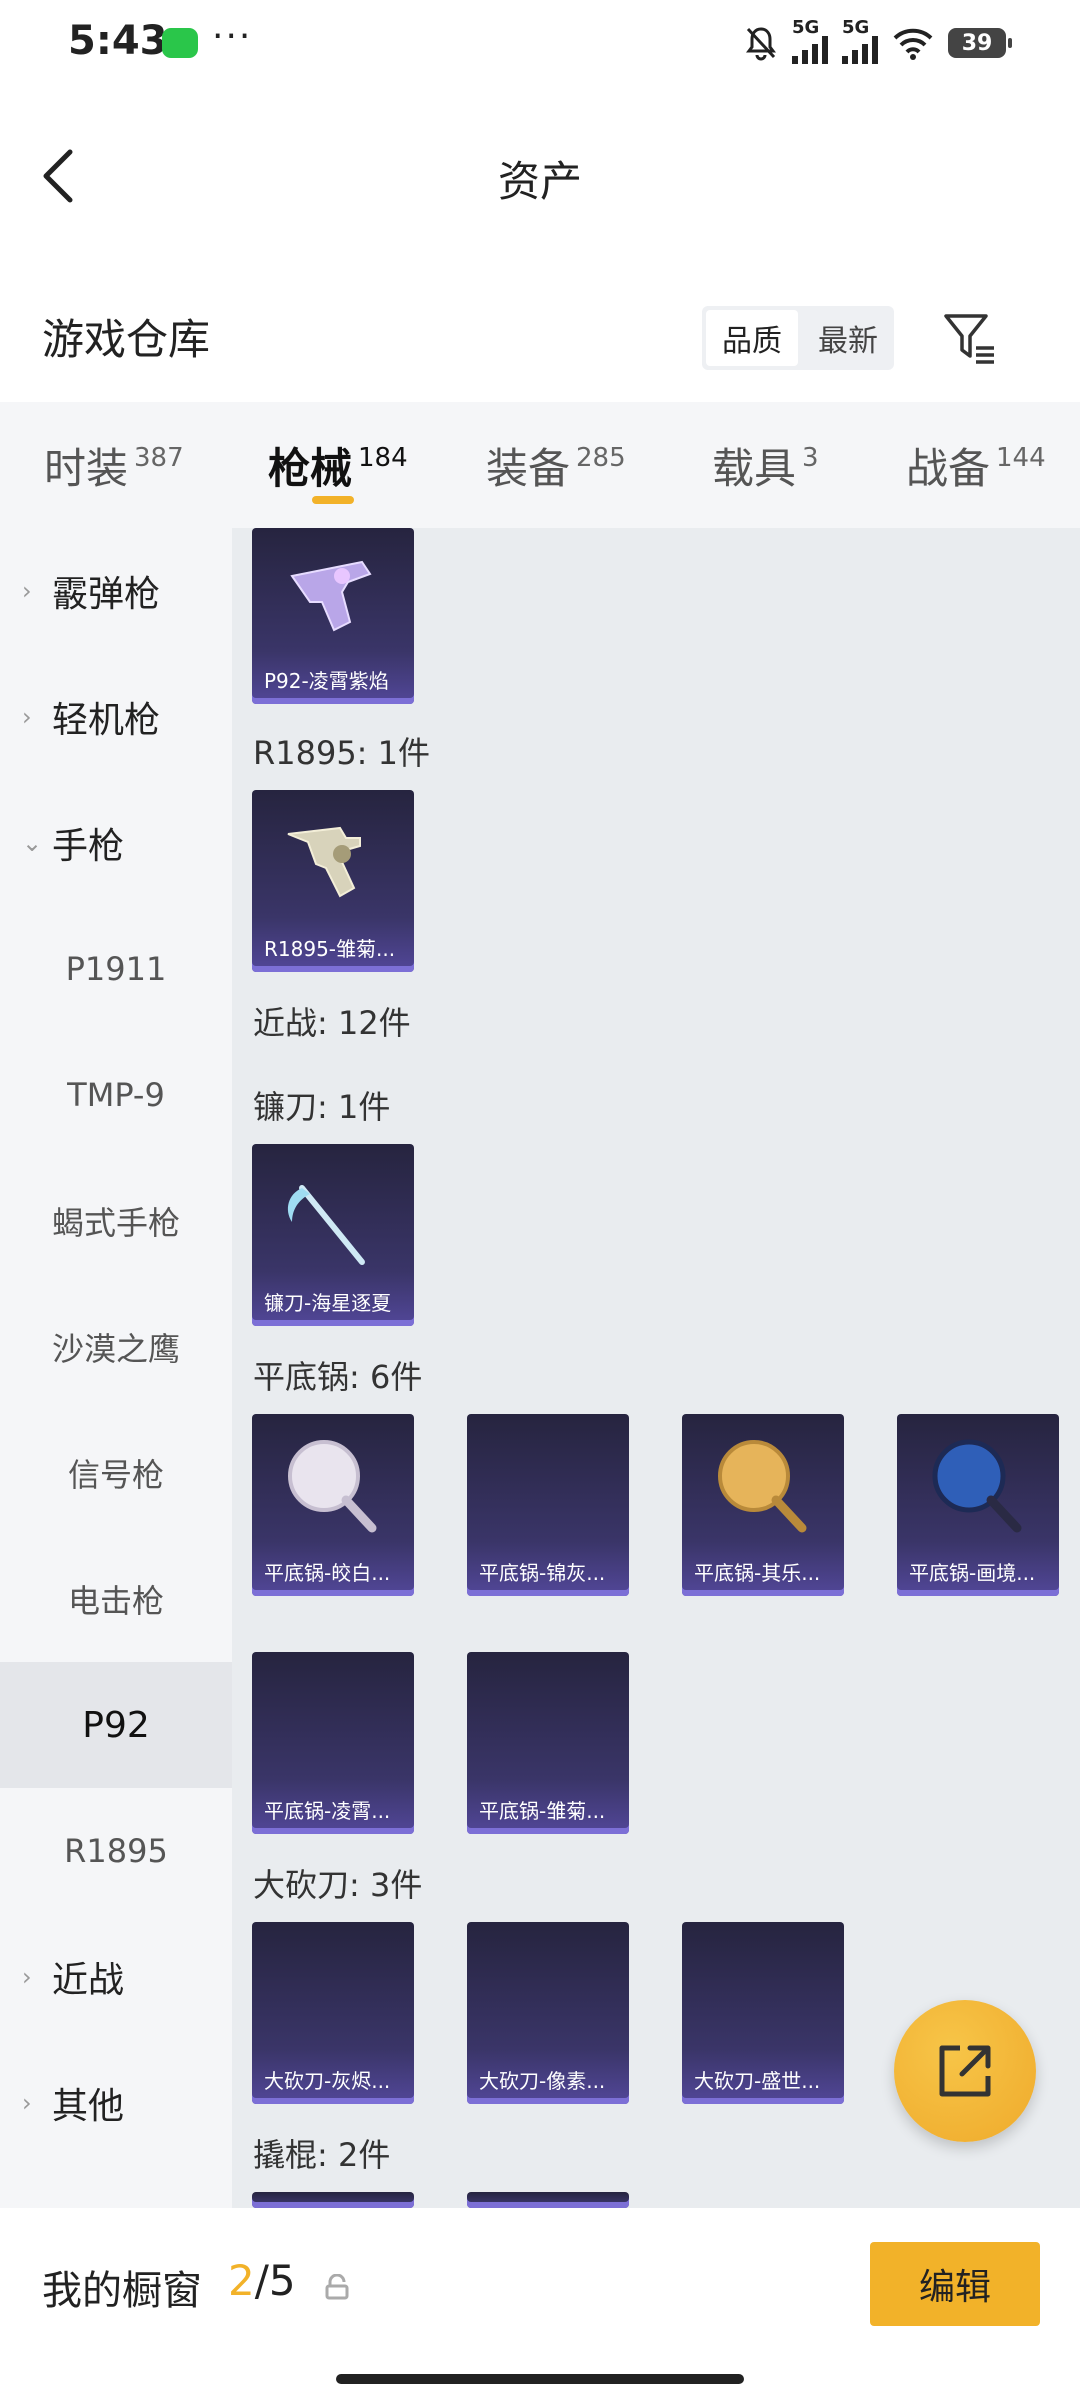 The width and height of the screenshot is (1080, 2400). What do you see at coordinates (88, 846) in the screenshot?
I see `sidebar-item-label: 手枪` at bounding box center [88, 846].